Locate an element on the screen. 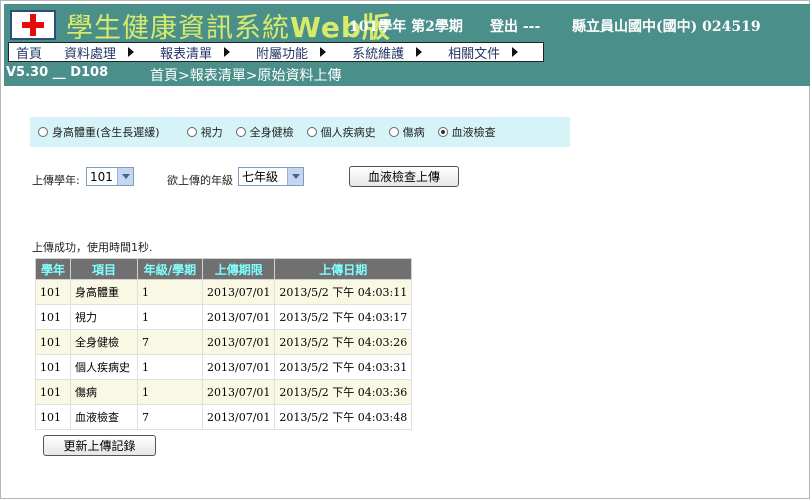 The height and width of the screenshot is (501, 812). column-header-year: 學年 is located at coordinates (53, 269).